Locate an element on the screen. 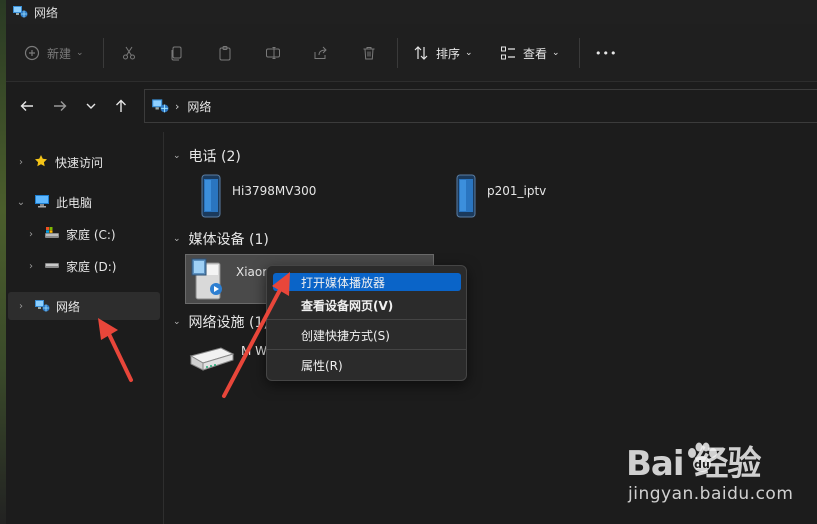  menu-item-create-shortcut: 创建快捷方式(S) is located at coordinates (367, 335).